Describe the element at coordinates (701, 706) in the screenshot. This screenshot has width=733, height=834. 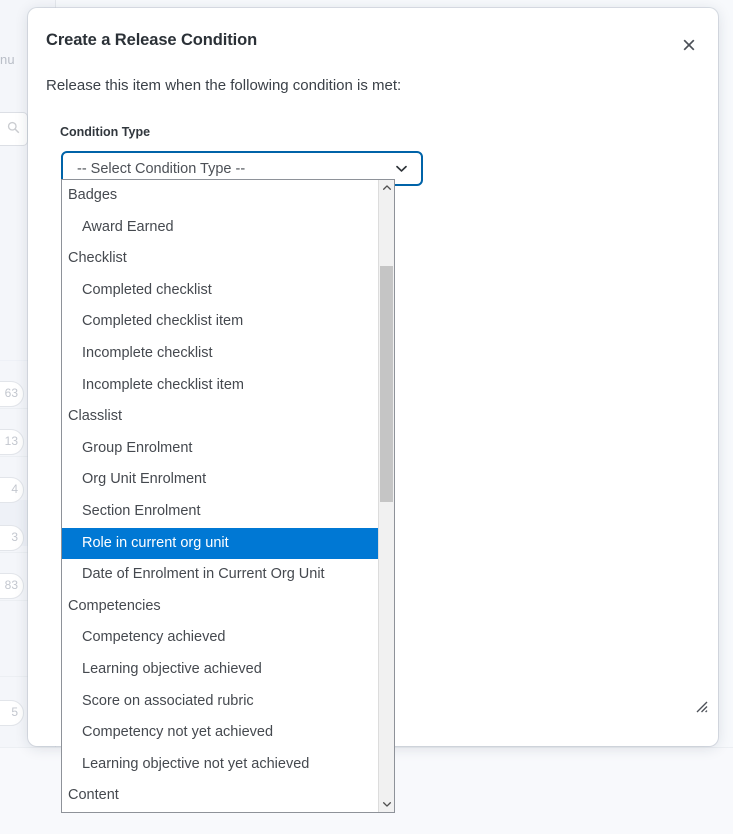
I see `resize-grip-icon` at that location.